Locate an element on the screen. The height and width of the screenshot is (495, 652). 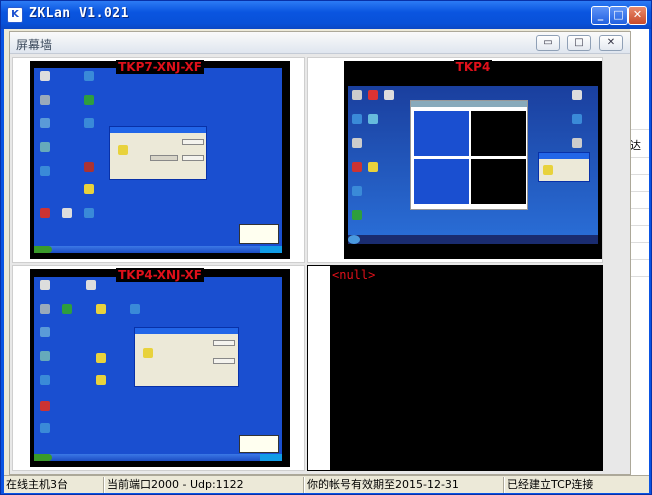
status-expiry: 你的帐号有效期至2015-12-31 is located at coordinates (383, 484).